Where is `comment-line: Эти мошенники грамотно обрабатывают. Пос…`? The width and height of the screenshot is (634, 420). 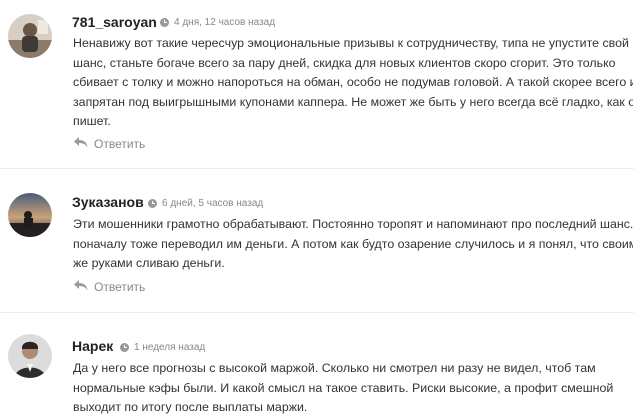
comment-line: Эти мошенники грамотно обрабатывают. Пос… is located at coordinates (353, 224).